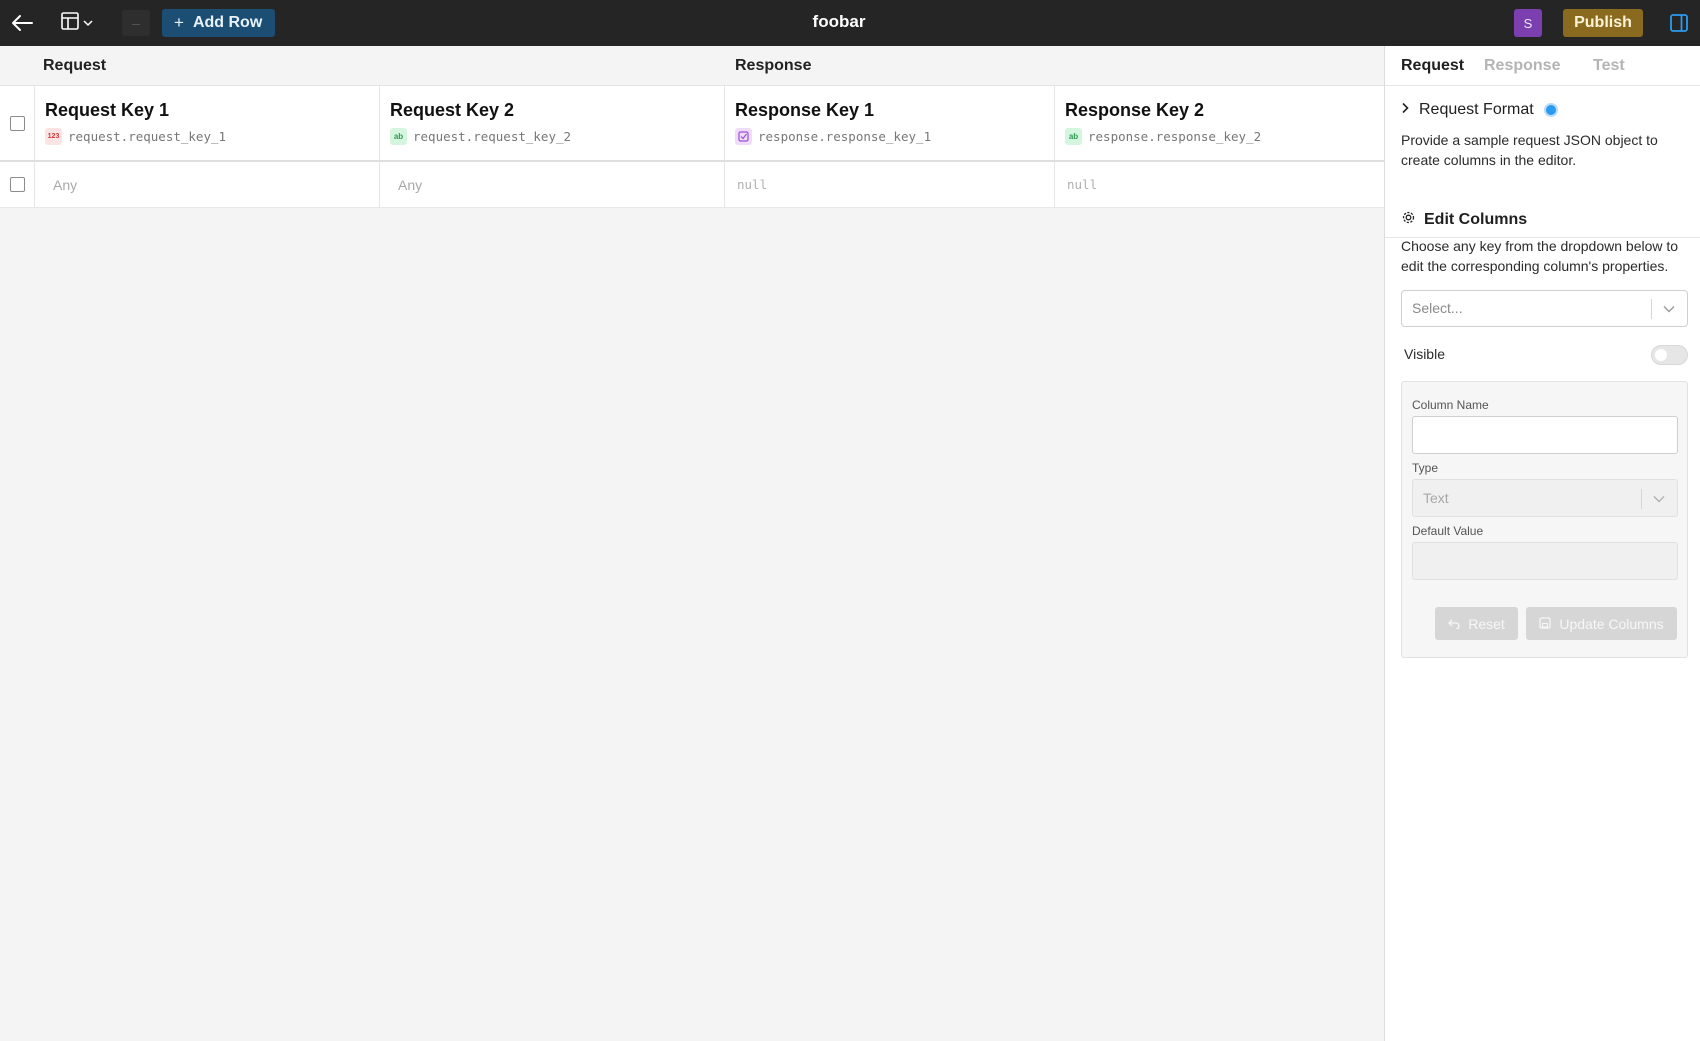 This screenshot has height=1041, width=1700. I want to click on column-key: response.response_key_2, so click(1175, 136).